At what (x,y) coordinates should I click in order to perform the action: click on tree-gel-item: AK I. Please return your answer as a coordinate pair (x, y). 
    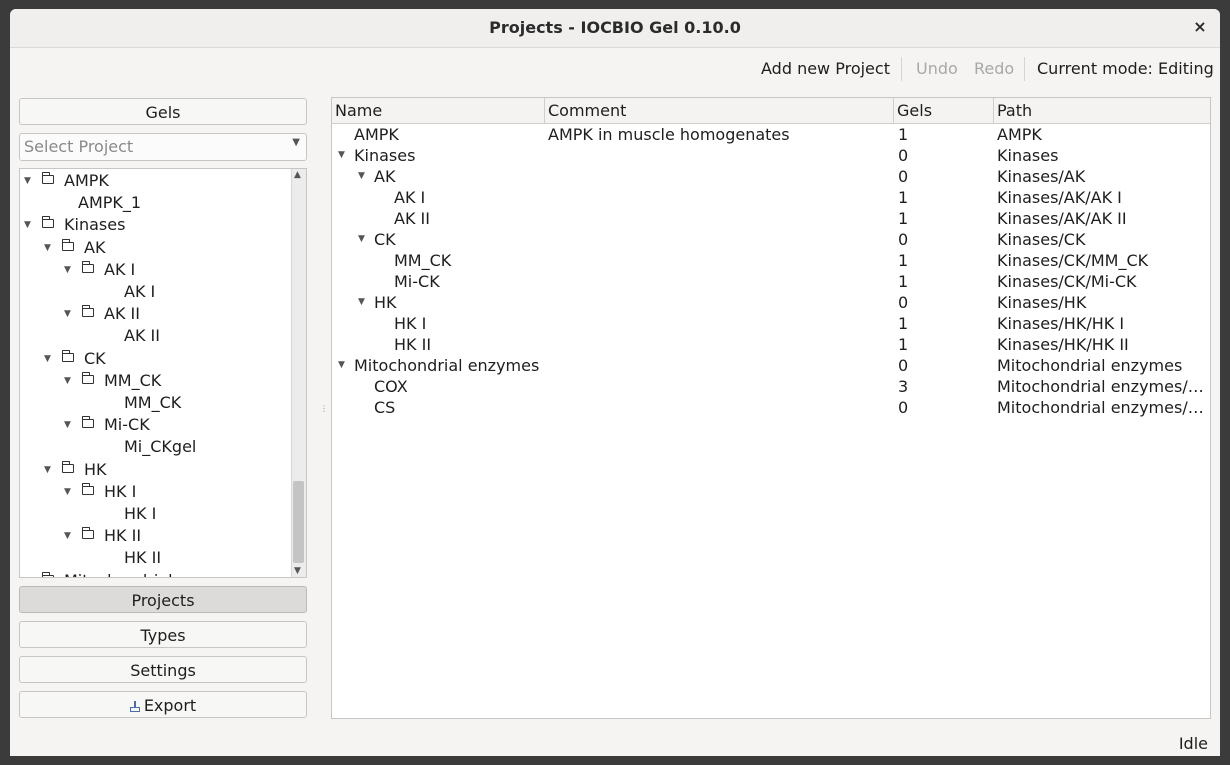
    Looking at the image, I should click on (156, 292).